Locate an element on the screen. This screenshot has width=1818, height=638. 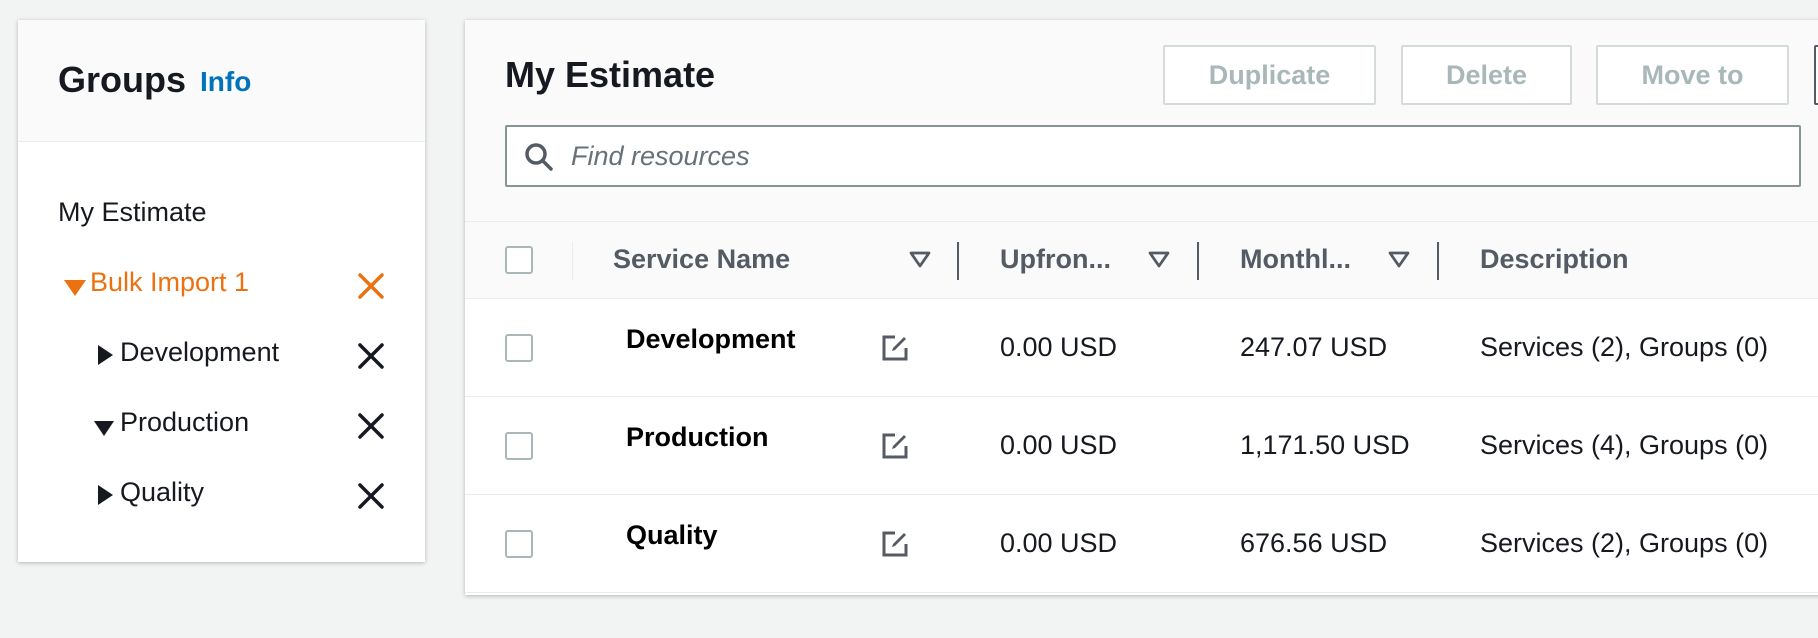
tree-item-label: Development is located at coordinates (200, 352).